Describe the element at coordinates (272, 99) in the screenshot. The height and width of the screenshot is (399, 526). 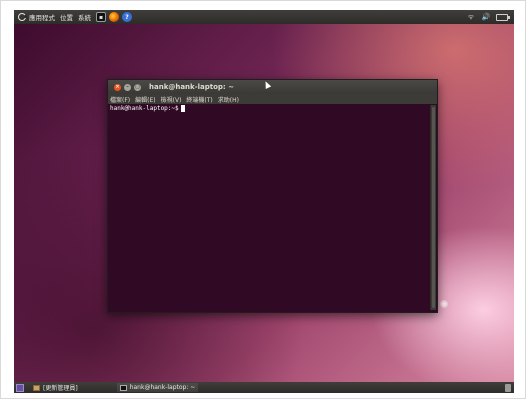
I see `terminal-menubar: 檔案(F) 編輯(E) 檢視(V) 終端機(T) 求助(H)` at that location.